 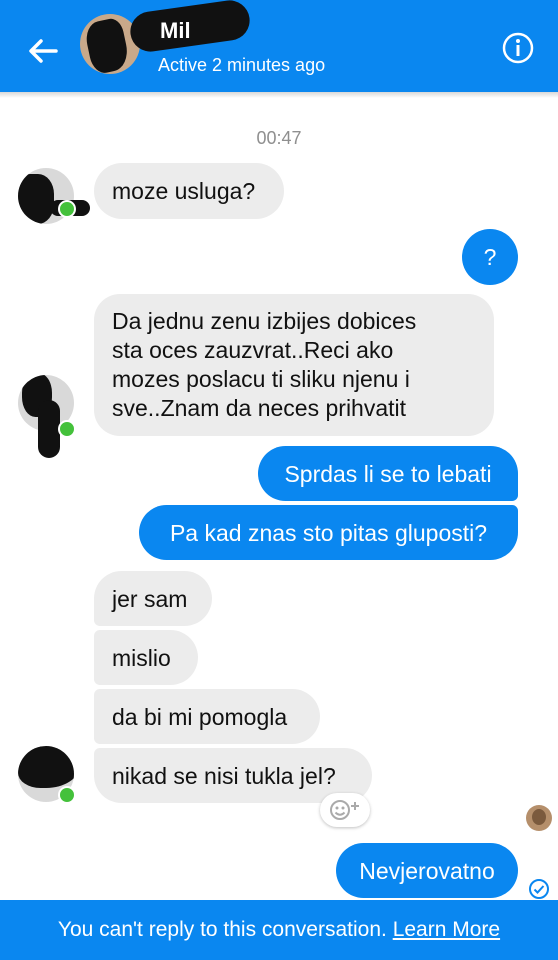 I want to click on message-text: Nevjerovatno, so click(x=427, y=871).